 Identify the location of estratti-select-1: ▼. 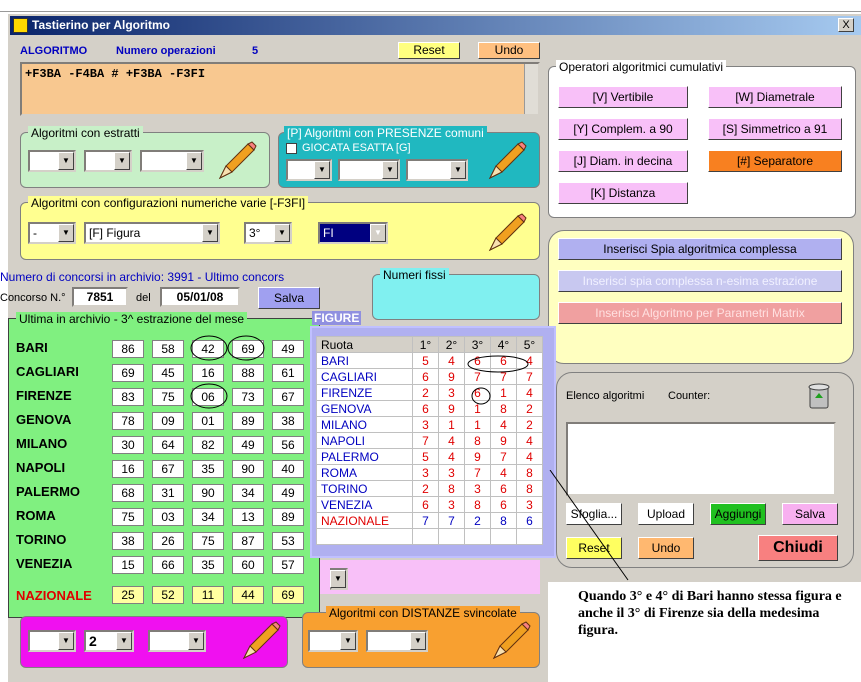
(52, 161).